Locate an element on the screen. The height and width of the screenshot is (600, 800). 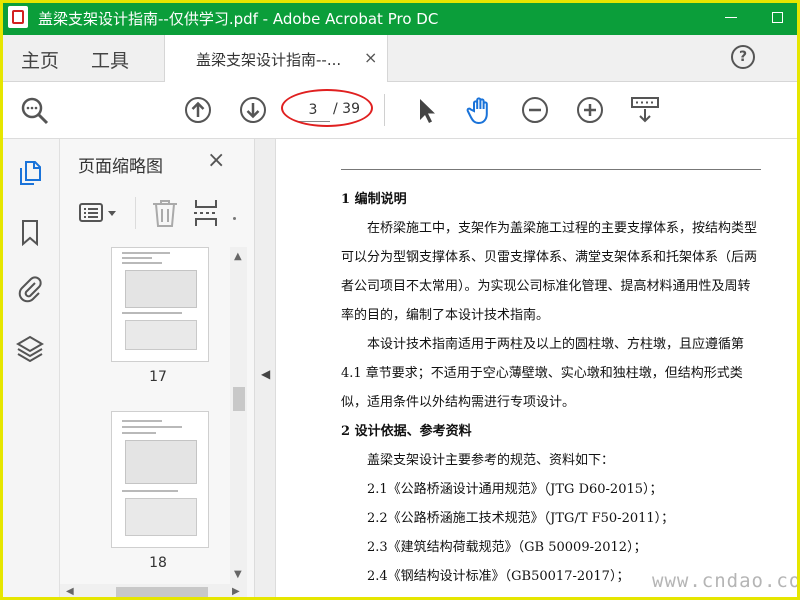
more-tools-dot is located at coordinates (234, 218).